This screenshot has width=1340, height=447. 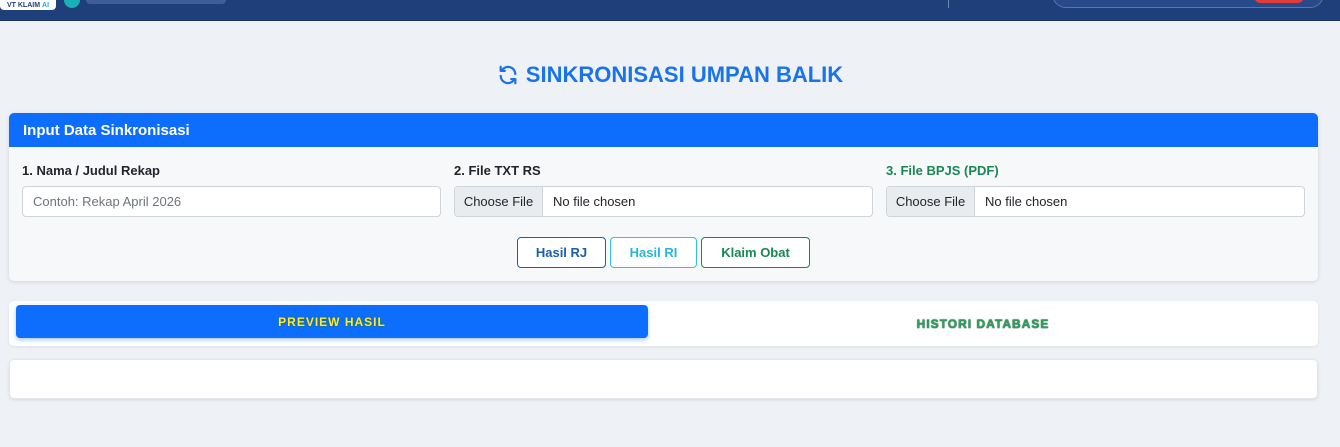 What do you see at coordinates (983, 323) in the screenshot?
I see `tab-histori-database: HISTORI DATABASE` at bounding box center [983, 323].